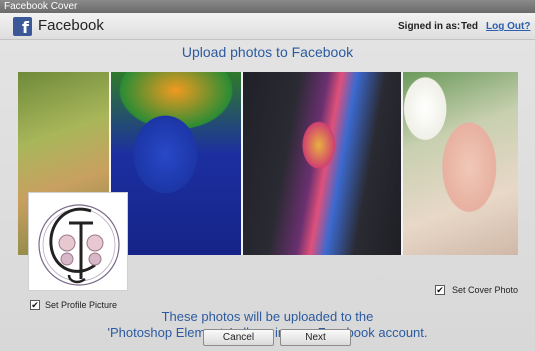  Describe the element at coordinates (79, 245) in the screenshot. I see `profile-monogram-logo` at that location.